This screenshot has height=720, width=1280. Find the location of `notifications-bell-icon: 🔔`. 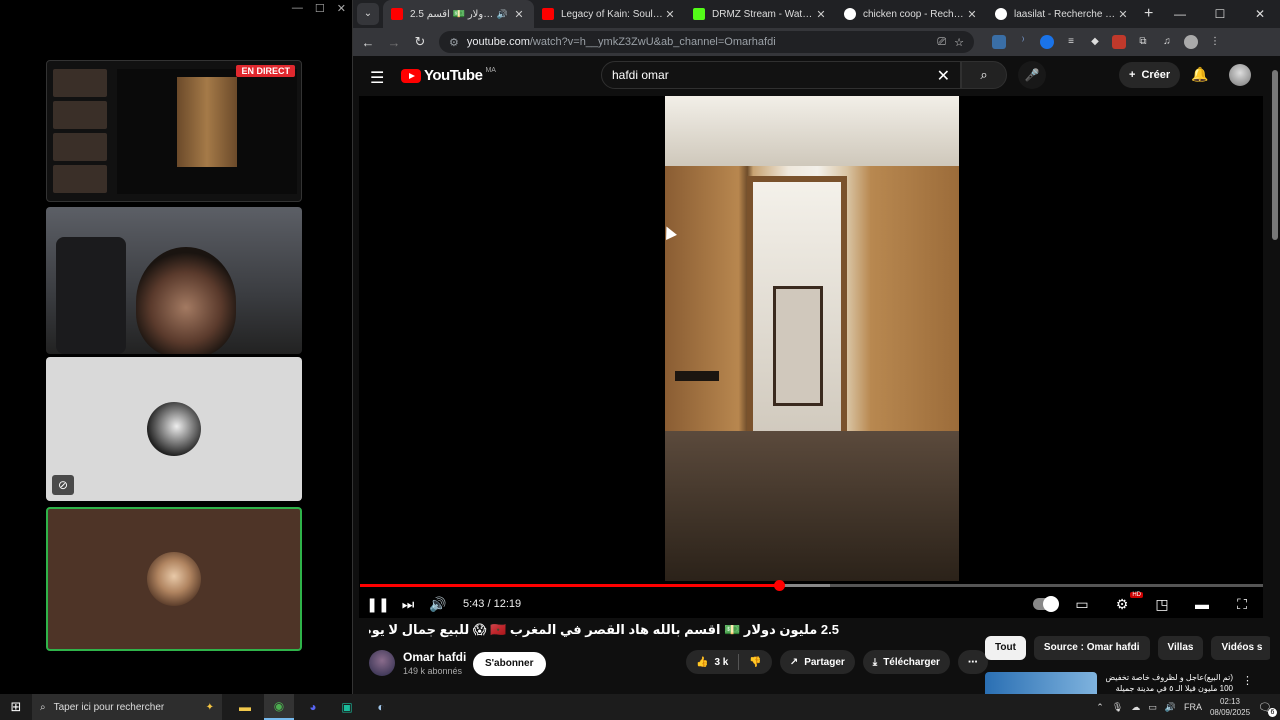

notifications-bell-icon: 🔔 is located at coordinates (1199, 74).